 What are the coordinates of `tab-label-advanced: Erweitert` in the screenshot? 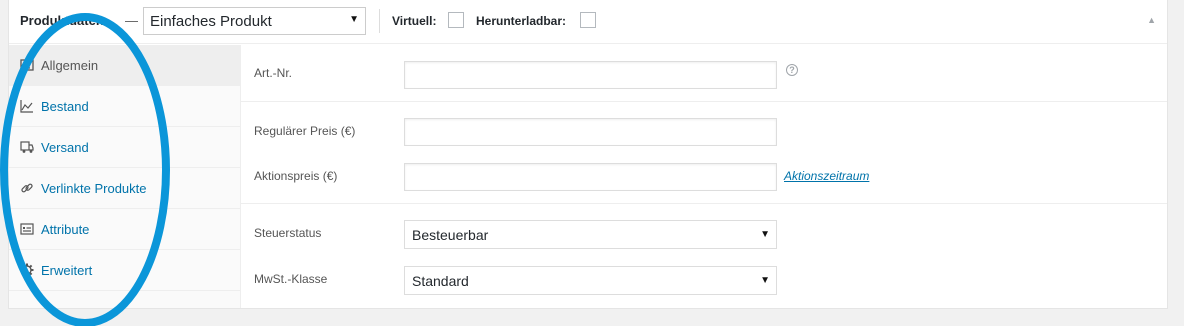 It's located at (67, 270).